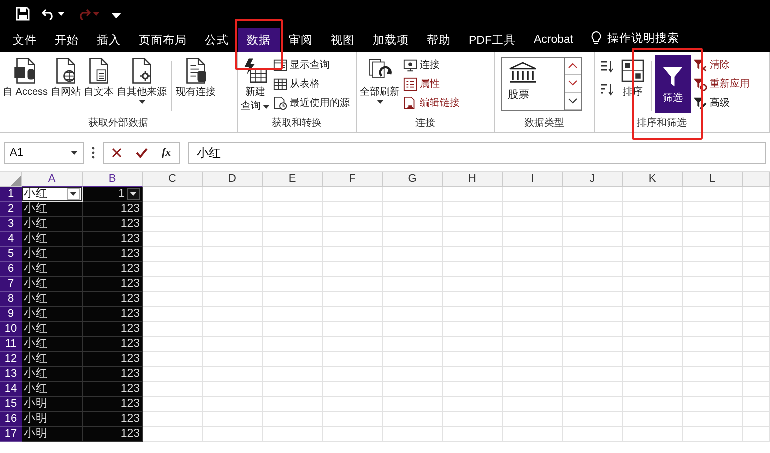  Describe the element at coordinates (53, 14) in the screenshot. I see `undo-button` at that location.